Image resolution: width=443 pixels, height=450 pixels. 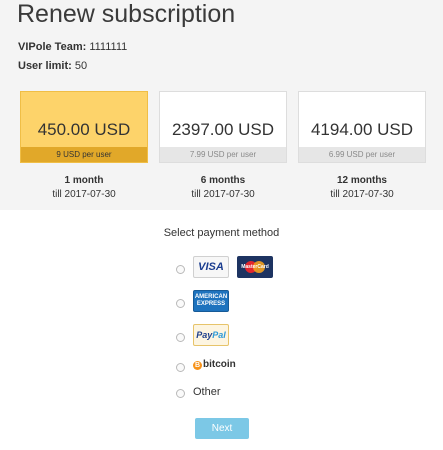 I want to click on plan-12-months: 4194.00 USD 6.99 USD per user, so click(x=362, y=127).